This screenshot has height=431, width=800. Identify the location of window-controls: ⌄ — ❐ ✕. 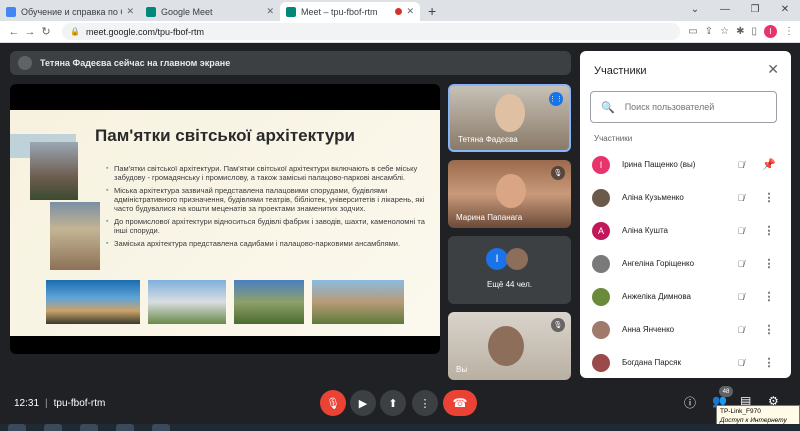
(740, 9).